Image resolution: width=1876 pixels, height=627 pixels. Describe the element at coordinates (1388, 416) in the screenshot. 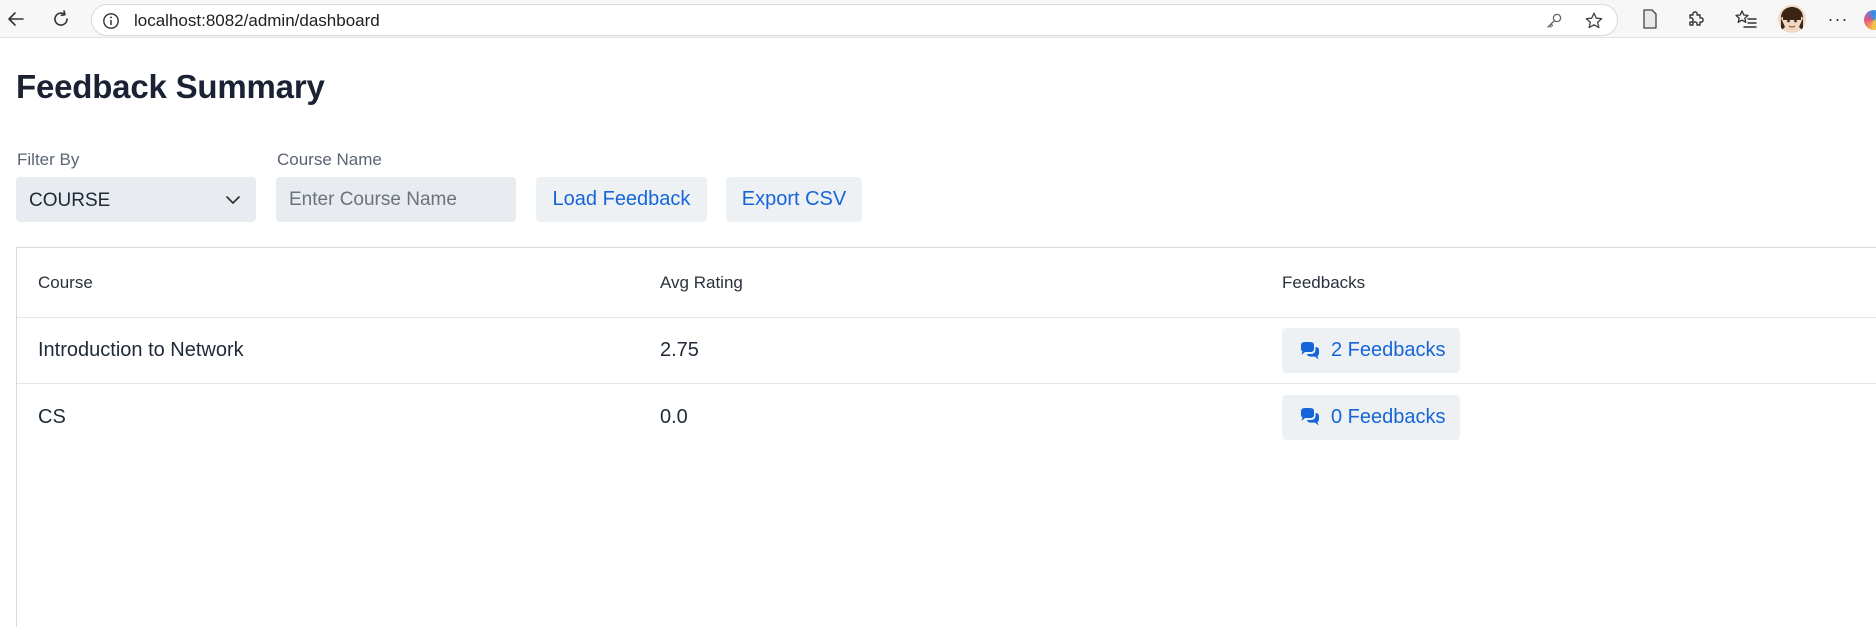

I see `feedbacks-count-label: 0 Feedbacks` at that location.